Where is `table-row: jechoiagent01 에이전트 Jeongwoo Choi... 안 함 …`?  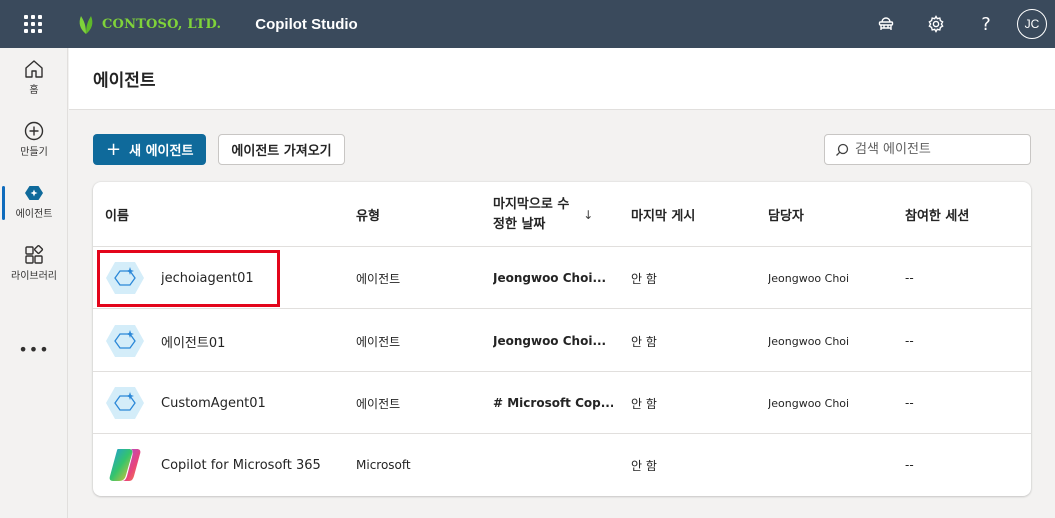 table-row: jechoiagent01 에이전트 Jeongwoo Choi... 안 함 … is located at coordinates (562, 278).